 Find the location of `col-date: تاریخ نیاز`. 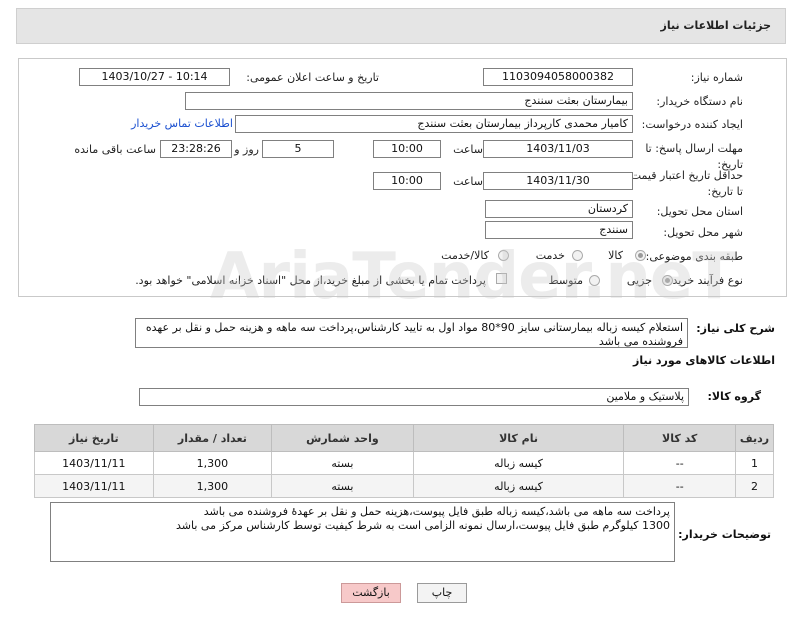

col-date: تاریخ نیاز is located at coordinates (94, 438).